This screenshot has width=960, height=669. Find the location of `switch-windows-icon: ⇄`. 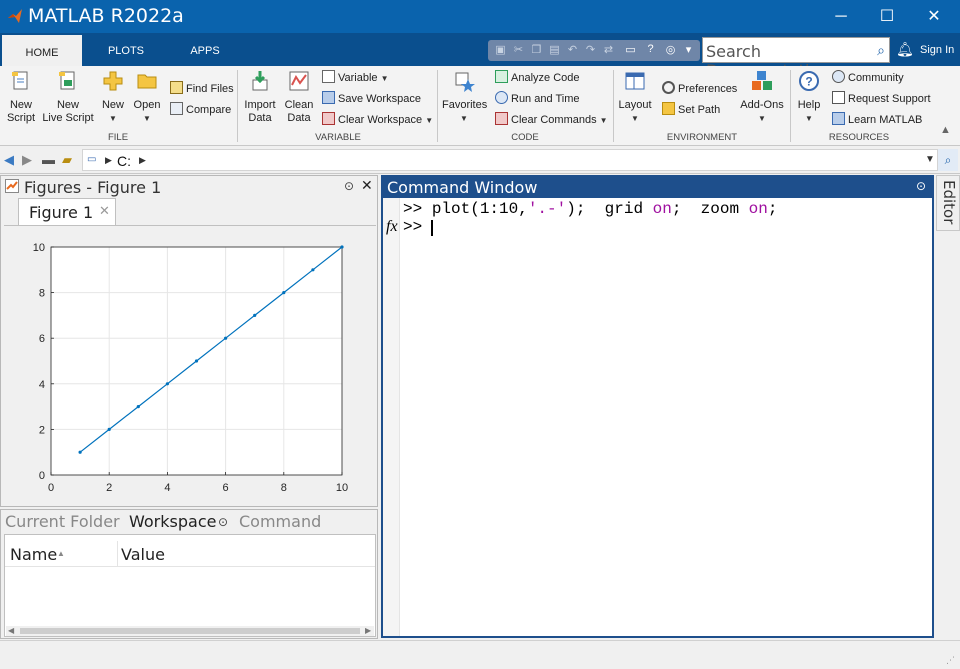

switch-windows-icon: ⇄ is located at coordinates (608, 50).